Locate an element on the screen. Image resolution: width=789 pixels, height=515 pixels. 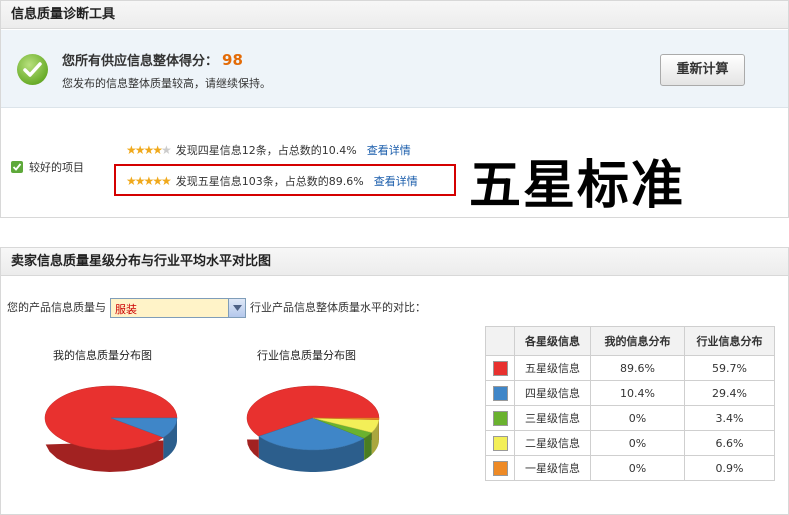
table-cell-level: 一星级信息 is located at coordinates (552, 468).